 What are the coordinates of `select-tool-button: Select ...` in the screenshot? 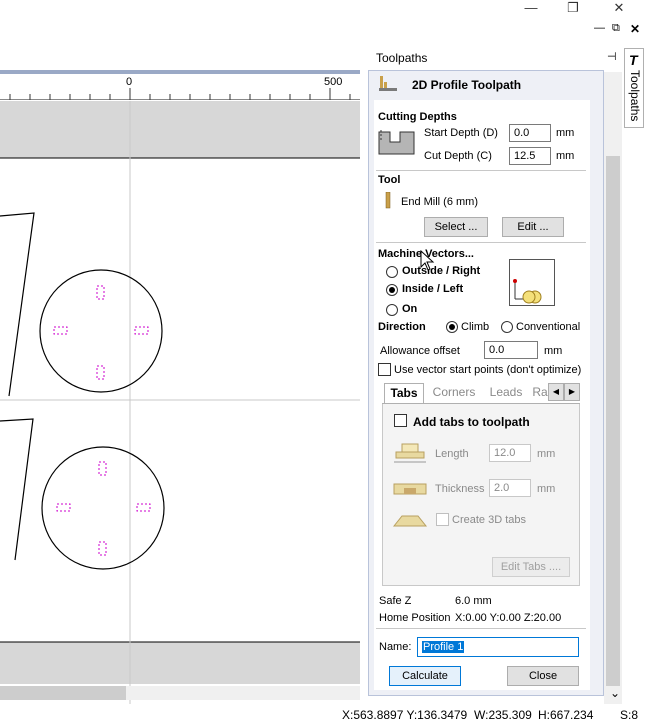 It's located at (456, 227).